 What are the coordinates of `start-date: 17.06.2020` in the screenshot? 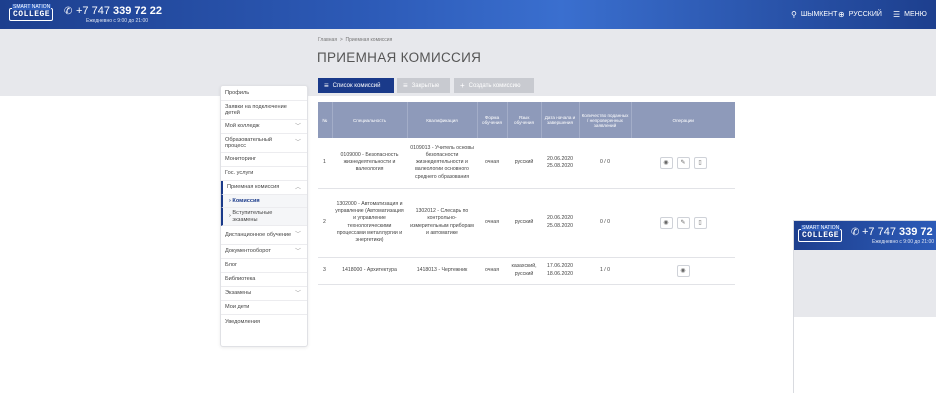 It's located at (560, 266).